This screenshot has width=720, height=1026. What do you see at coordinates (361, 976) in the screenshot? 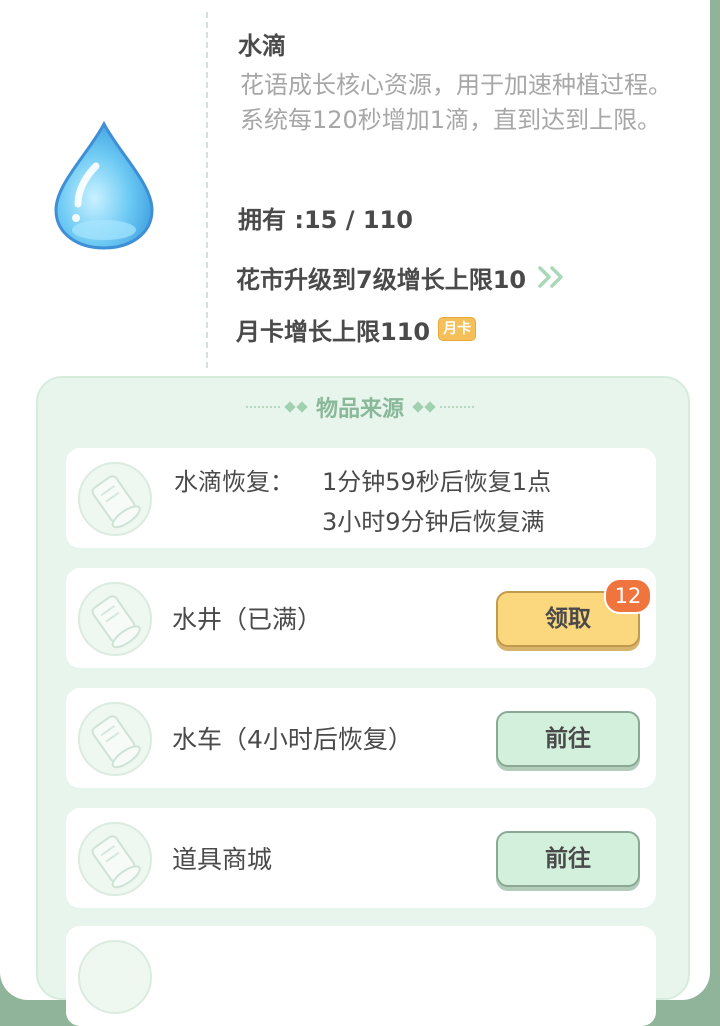
I see `source-row-partial` at bounding box center [361, 976].